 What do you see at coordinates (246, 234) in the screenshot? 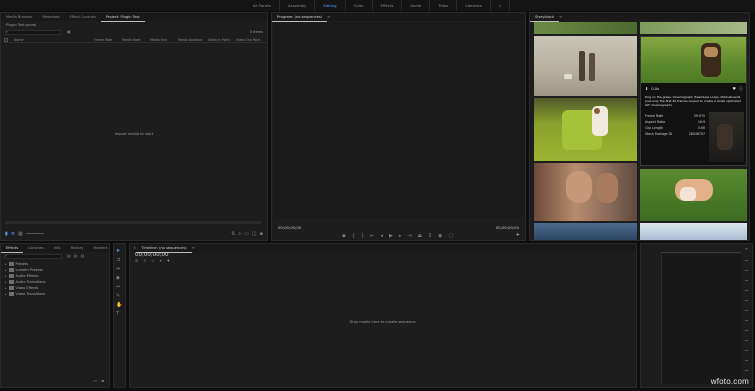
I see `new-bin-bottom-icon: ▭` at bounding box center [246, 234].